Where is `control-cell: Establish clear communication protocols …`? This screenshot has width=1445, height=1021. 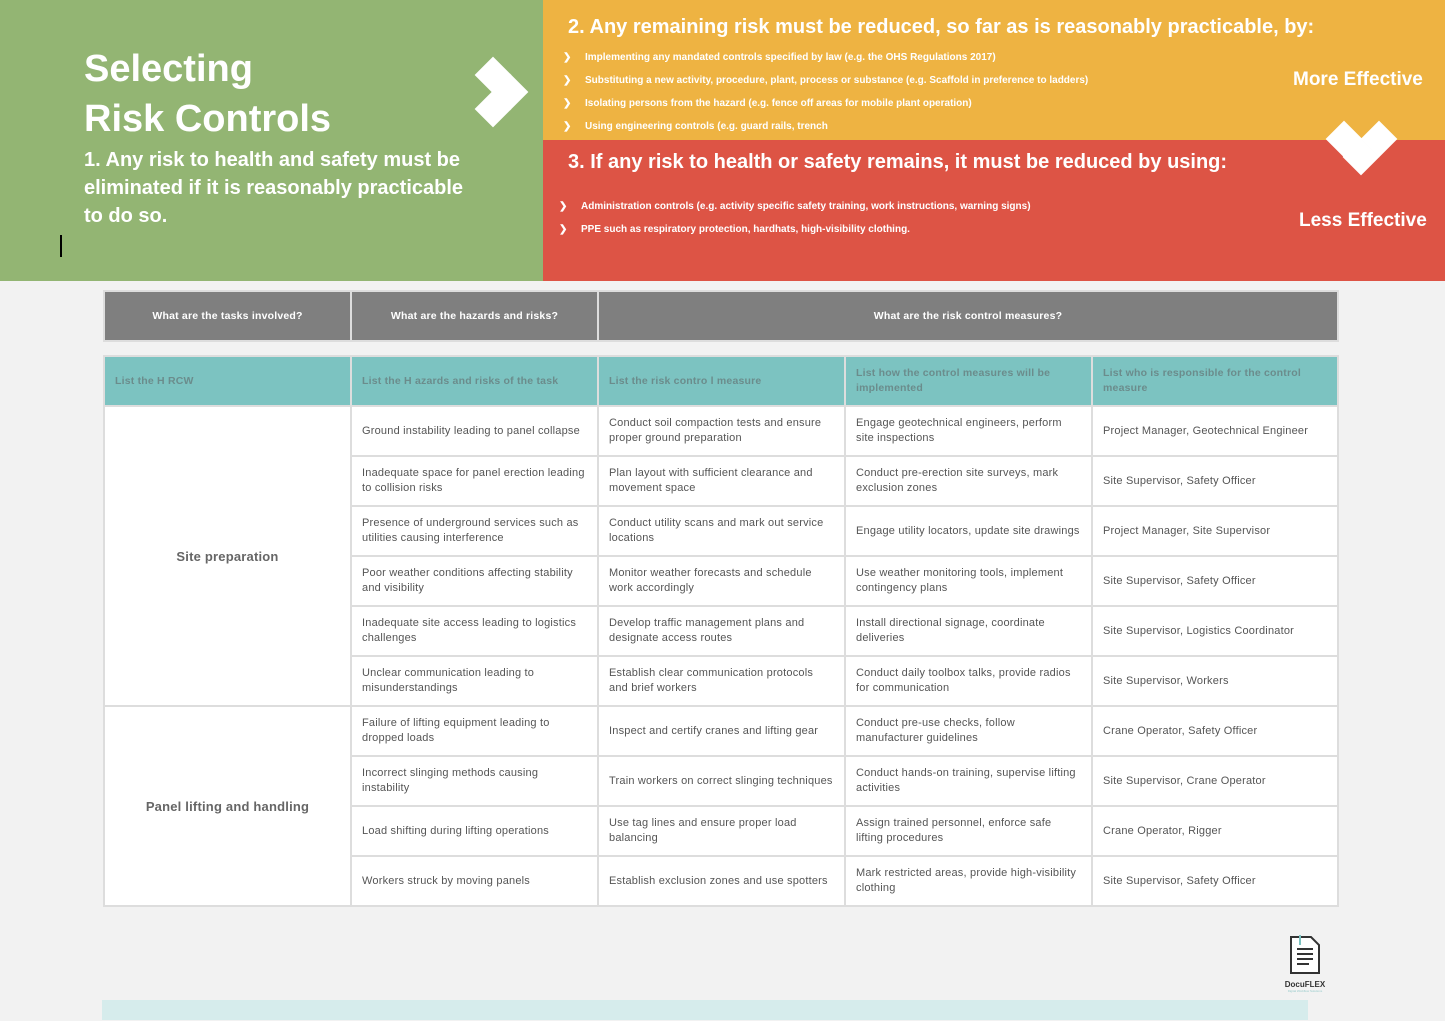 control-cell: Establish clear communication protocols … is located at coordinates (721, 681).